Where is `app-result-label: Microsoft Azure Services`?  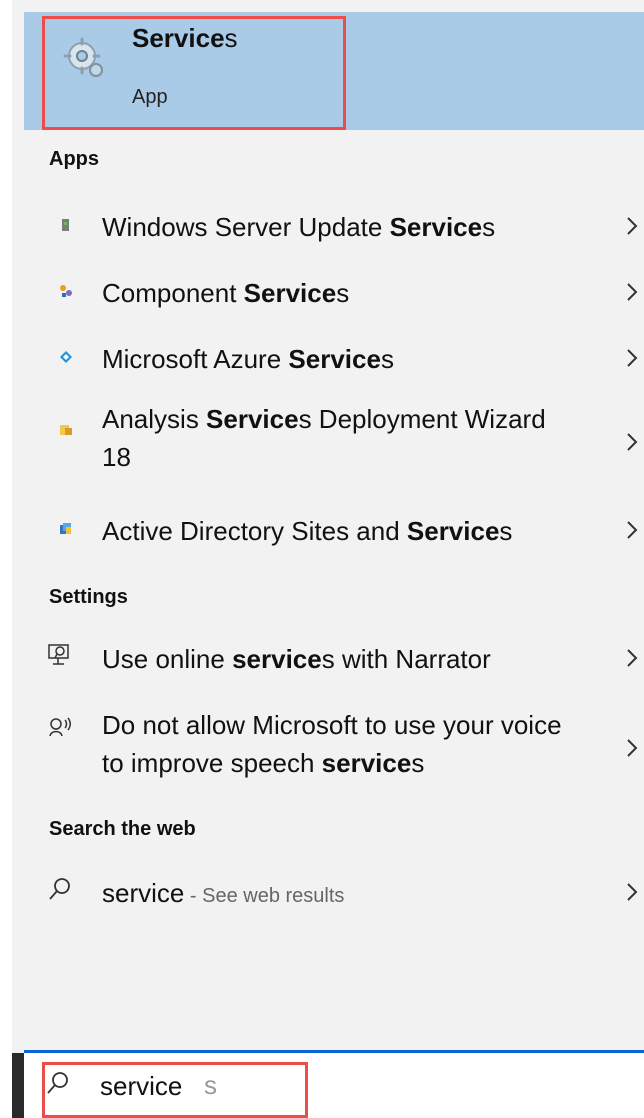 app-result-label: Microsoft Azure Services is located at coordinates (337, 359).